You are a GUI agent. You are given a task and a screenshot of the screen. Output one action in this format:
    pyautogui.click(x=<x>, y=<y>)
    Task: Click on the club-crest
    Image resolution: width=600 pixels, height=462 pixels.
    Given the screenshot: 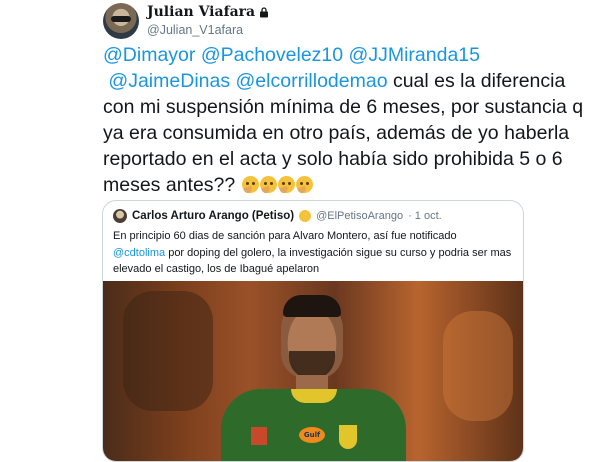 What is the action you would take?
    pyautogui.click(x=348, y=437)
    